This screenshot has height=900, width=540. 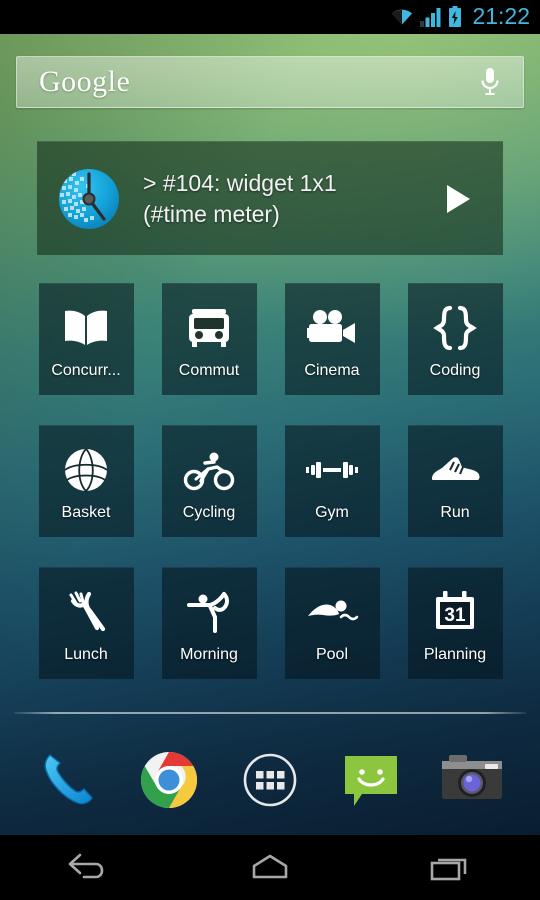 What do you see at coordinates (458, 199) in the screenshot?
I see `play-triangle-icon` at bounding box center [458, 199].